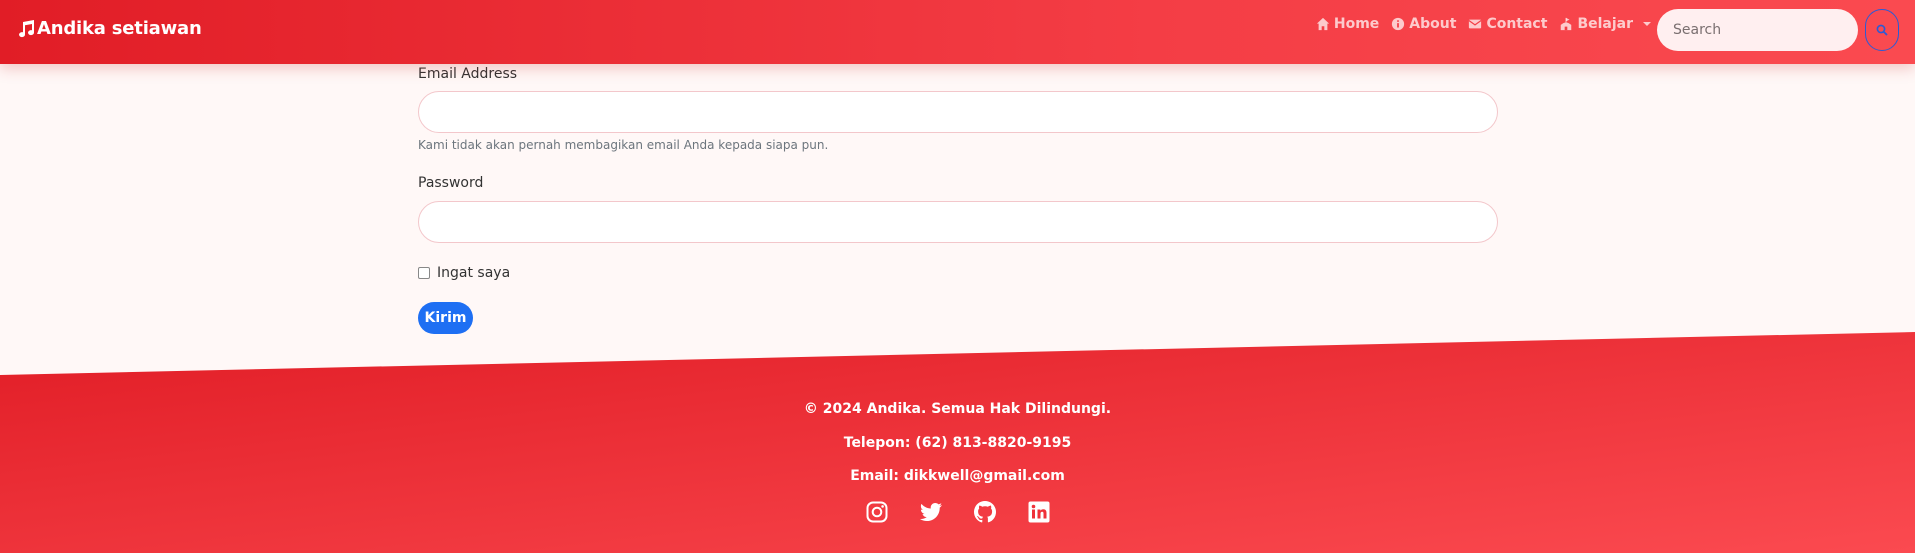 The height and width of the screenshot is (553, 1915). Describe the element at coordinates (1322, 24) in the screenshot. I see `home-icon` at that location.